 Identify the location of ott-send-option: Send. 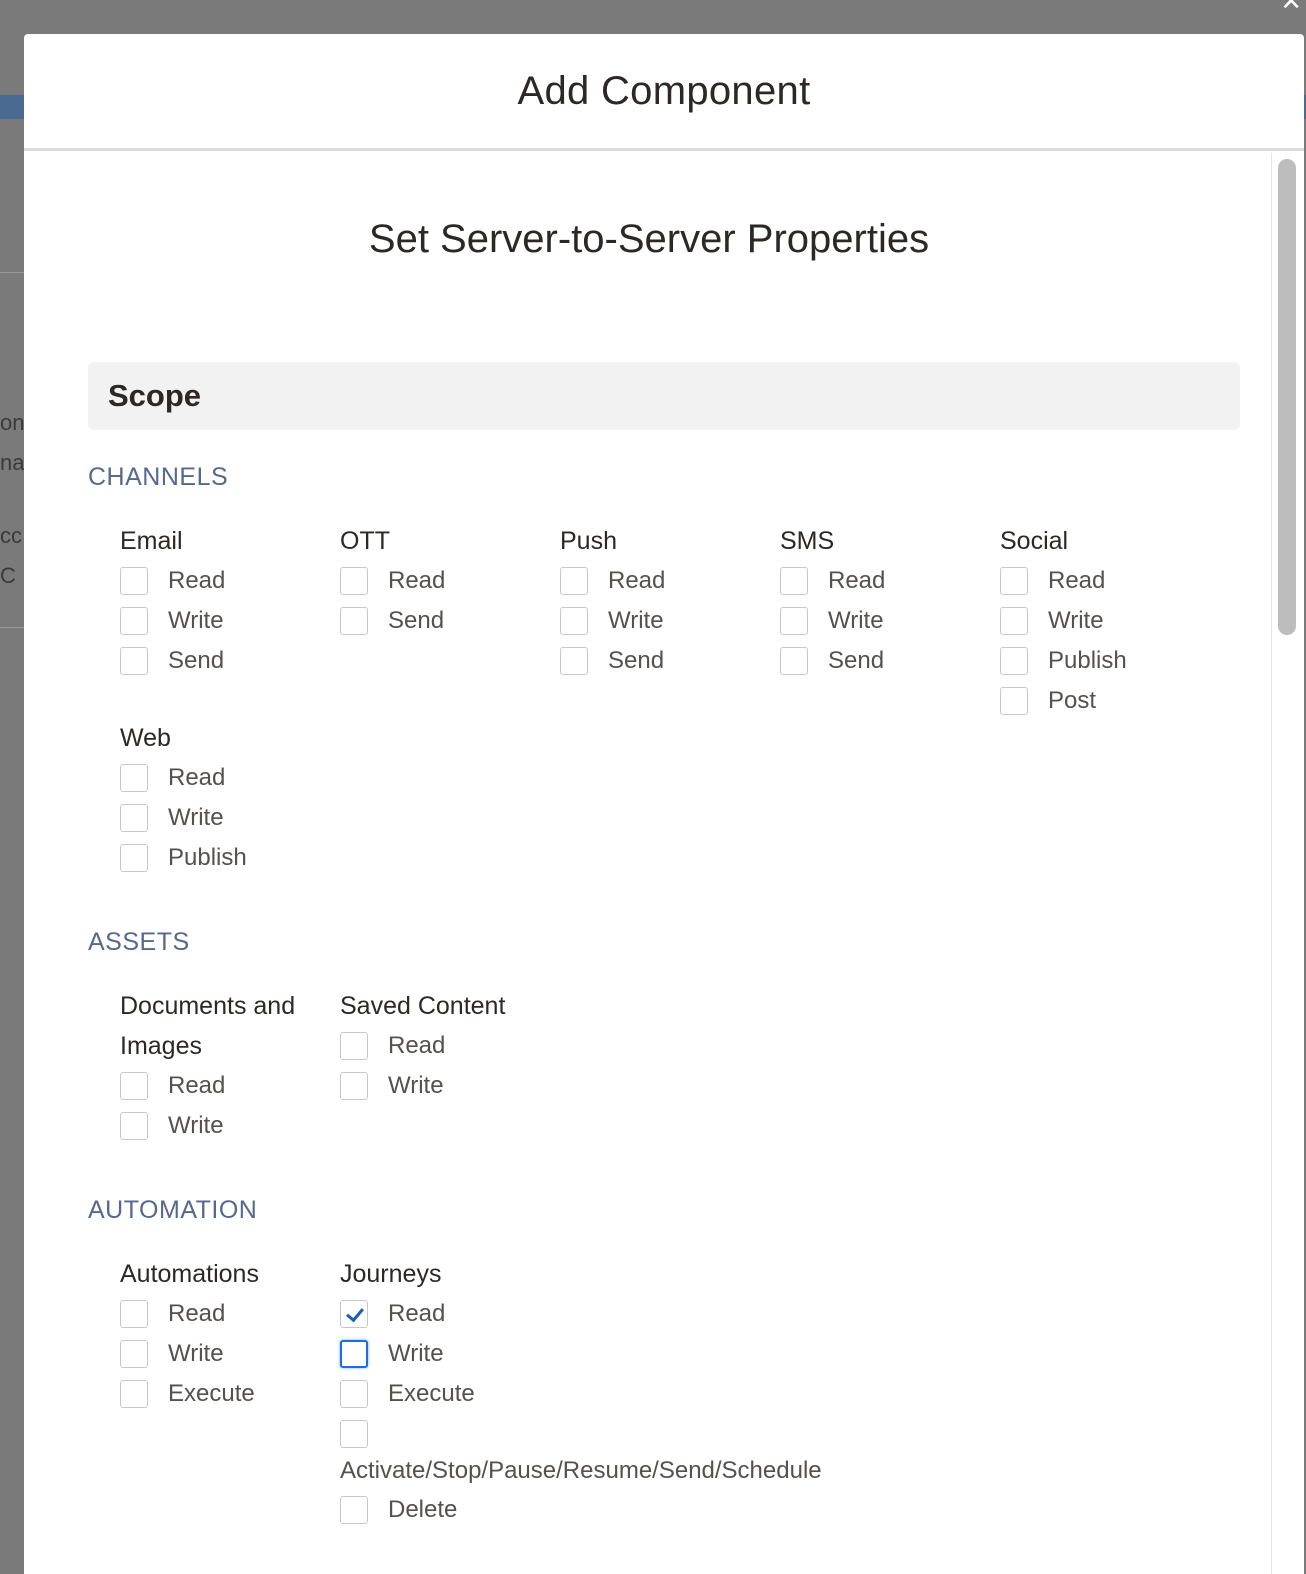
(445, 621).